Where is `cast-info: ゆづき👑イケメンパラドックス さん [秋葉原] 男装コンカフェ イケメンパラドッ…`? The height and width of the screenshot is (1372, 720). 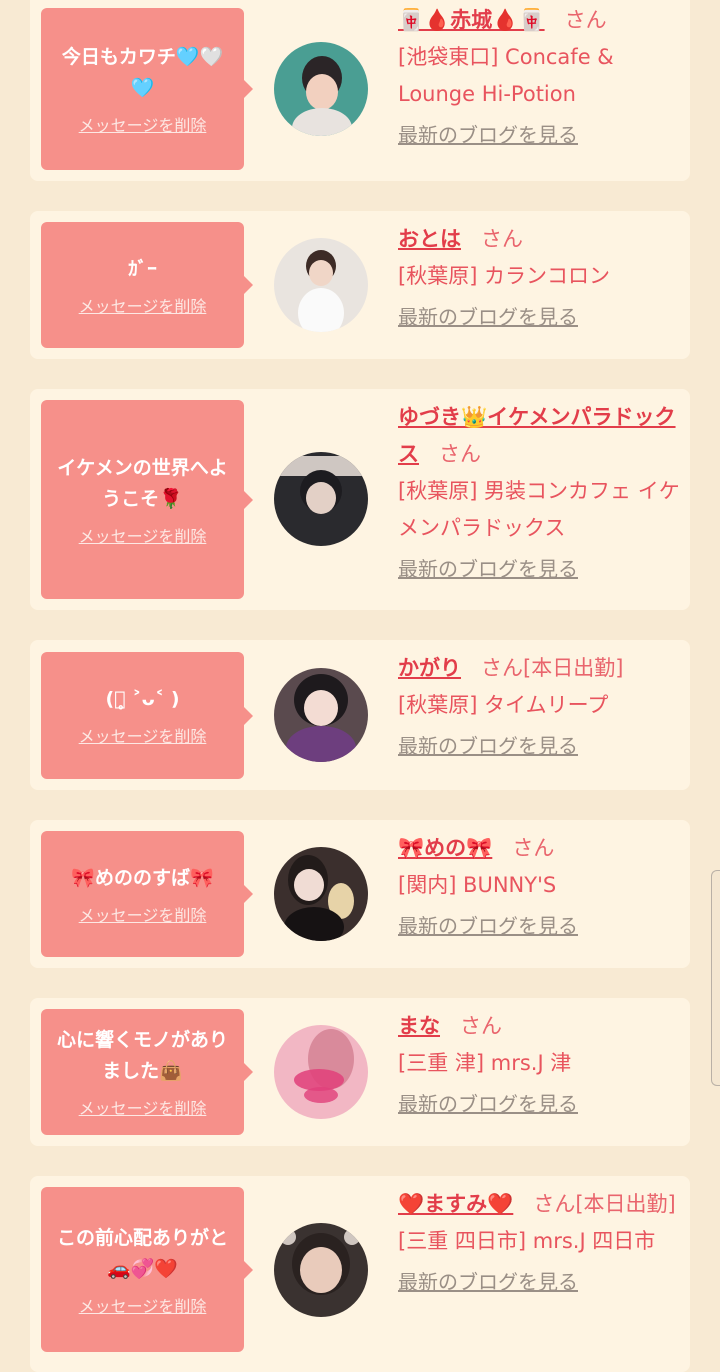 cast-info: ゆづき👑イケメンパラドックス さん [秋葉原] 男装コンカフェ イケメンパラドッ… is located at coordinates (540, 493).